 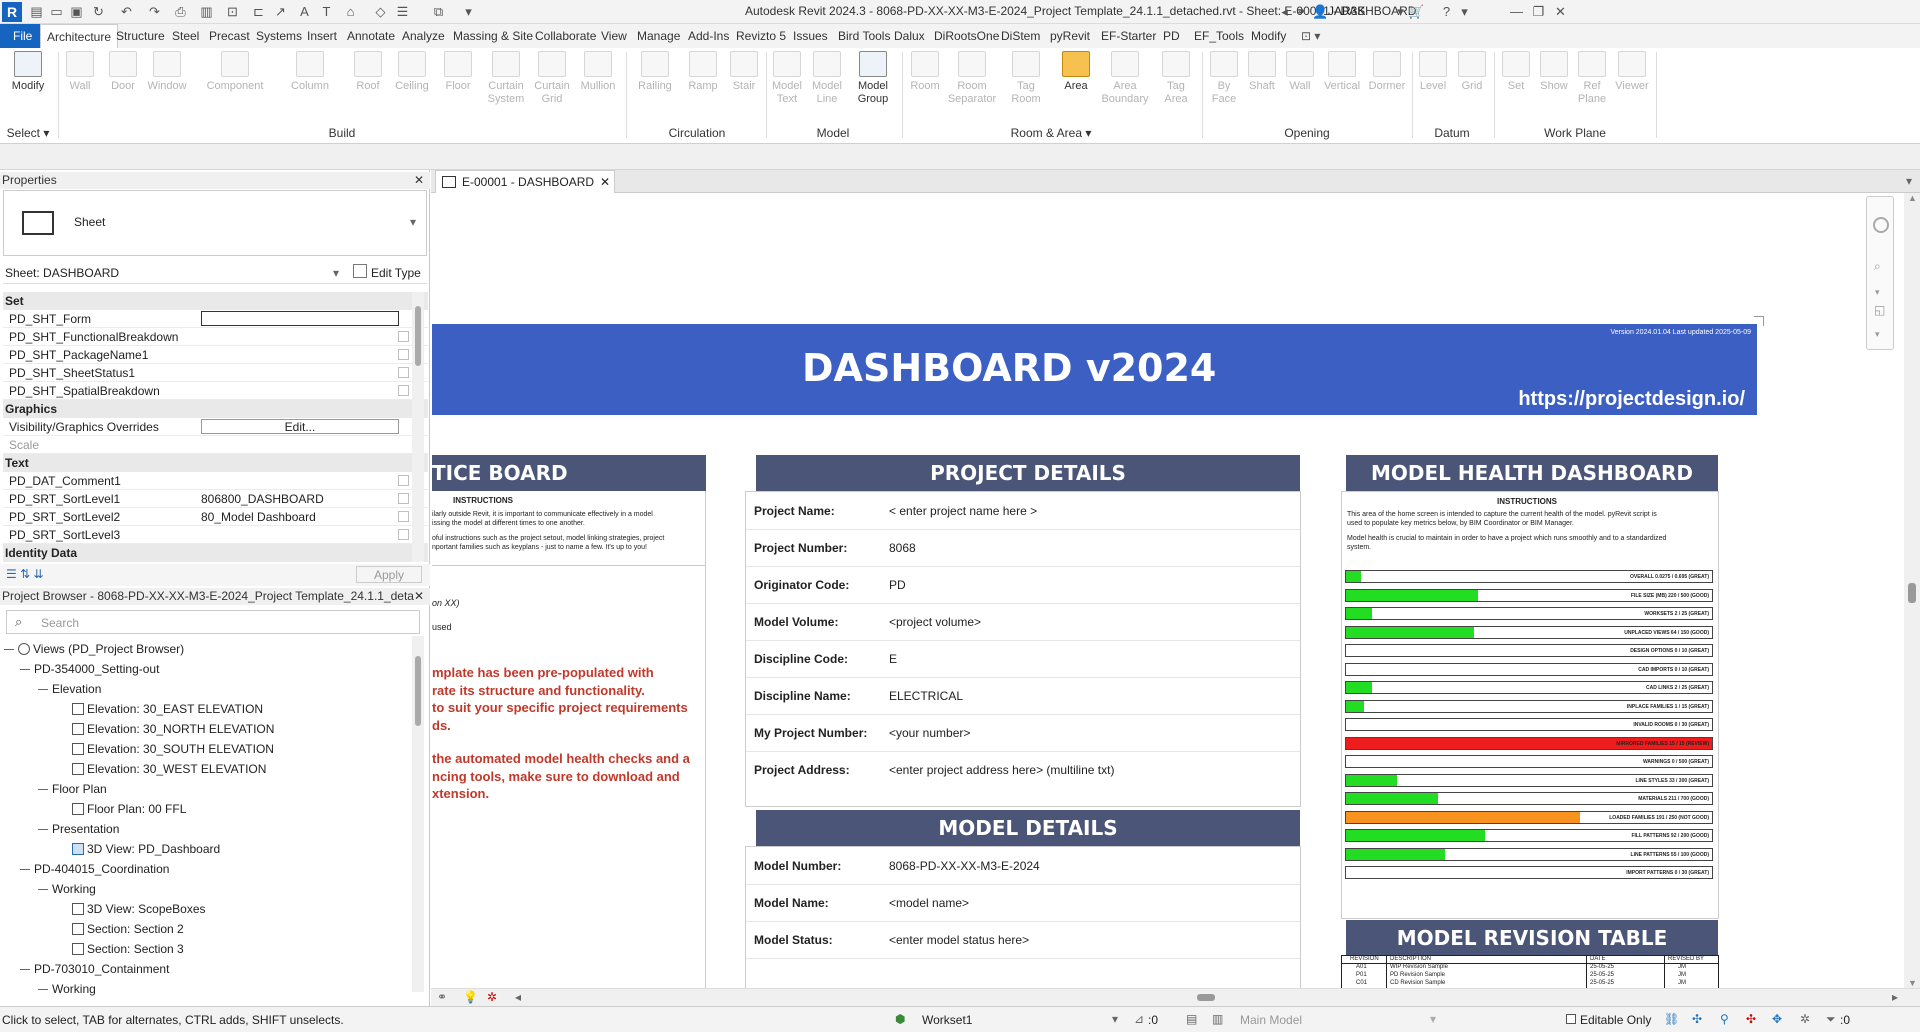 What do you see at coordinates (1560, 11) in the screenshot?
I see `close-window-icon: ✕` at bounding box center [1560, 11].